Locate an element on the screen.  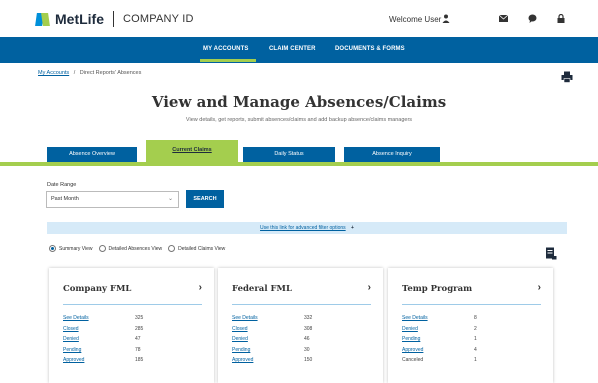
nav-my-accounts: MY ACCOUNTS is located at coordinates (225, 49).